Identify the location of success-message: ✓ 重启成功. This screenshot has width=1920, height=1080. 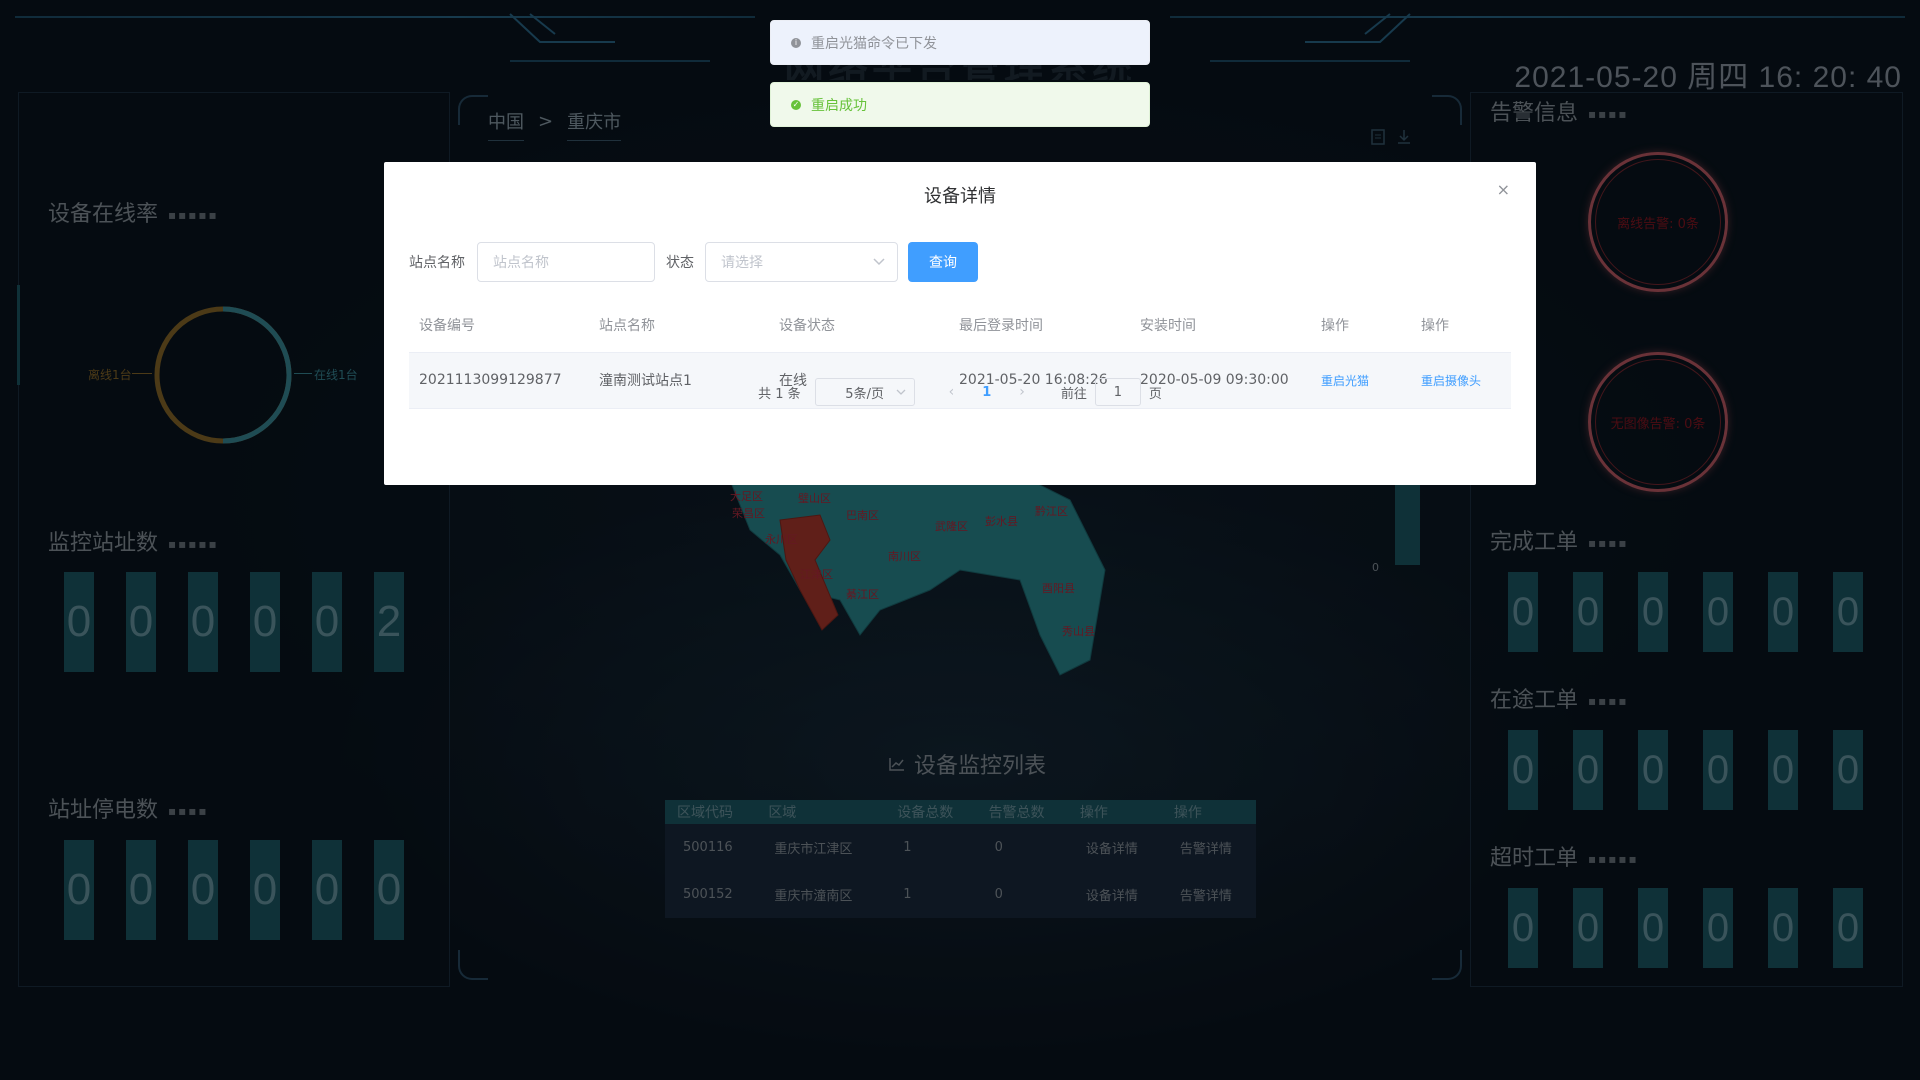
(960, 104).